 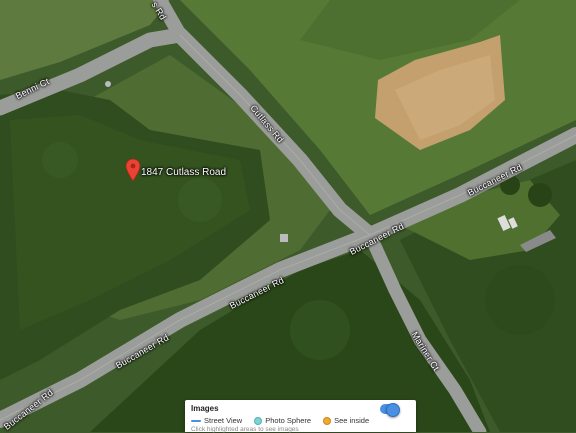 I want to click on legend-items: Street View Photo Sphere See inside, so click(x=280, y=420).